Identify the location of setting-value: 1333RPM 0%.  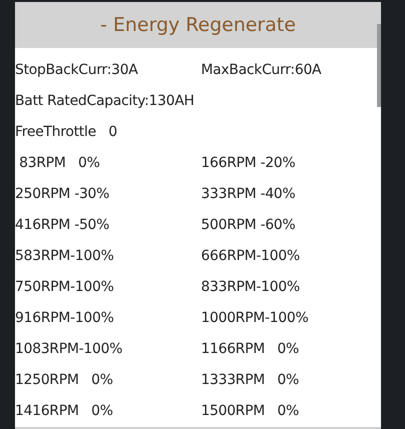
(250, 380).